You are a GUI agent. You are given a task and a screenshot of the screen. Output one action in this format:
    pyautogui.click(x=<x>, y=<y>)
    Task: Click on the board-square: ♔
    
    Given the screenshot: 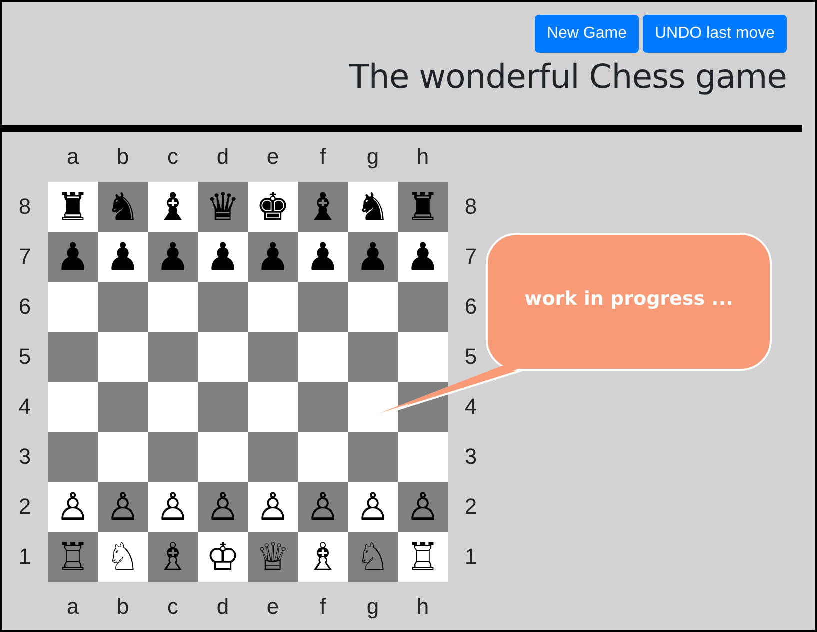 What is the action you would take?
    pyautogui.click(x=223, y=557)
    